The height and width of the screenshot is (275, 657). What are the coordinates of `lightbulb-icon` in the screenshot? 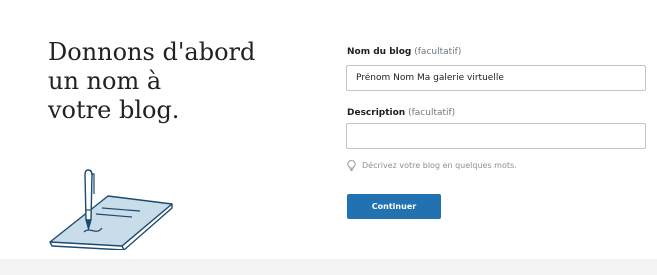 It's located at (351, 165).